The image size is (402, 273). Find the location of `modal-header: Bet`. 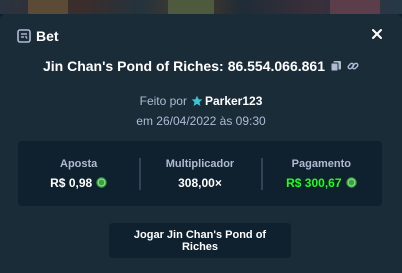

modal-header: Bet is located at coordinates (38, 36).